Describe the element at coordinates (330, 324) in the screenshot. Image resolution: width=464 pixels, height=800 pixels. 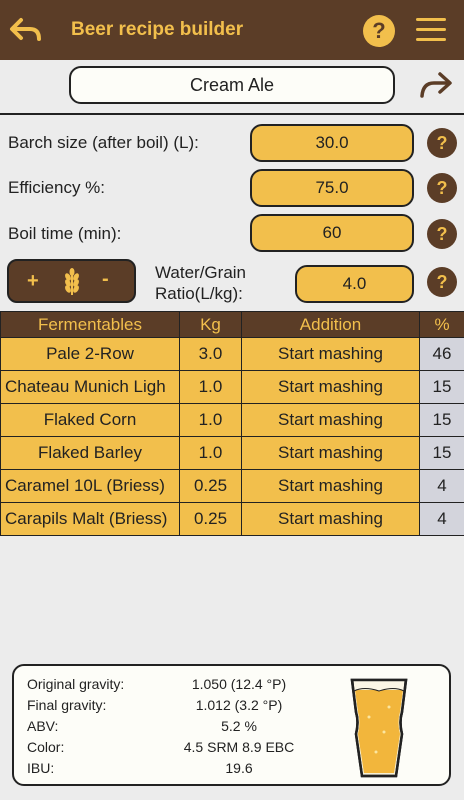
I see `col-addition: Addition` at that location.